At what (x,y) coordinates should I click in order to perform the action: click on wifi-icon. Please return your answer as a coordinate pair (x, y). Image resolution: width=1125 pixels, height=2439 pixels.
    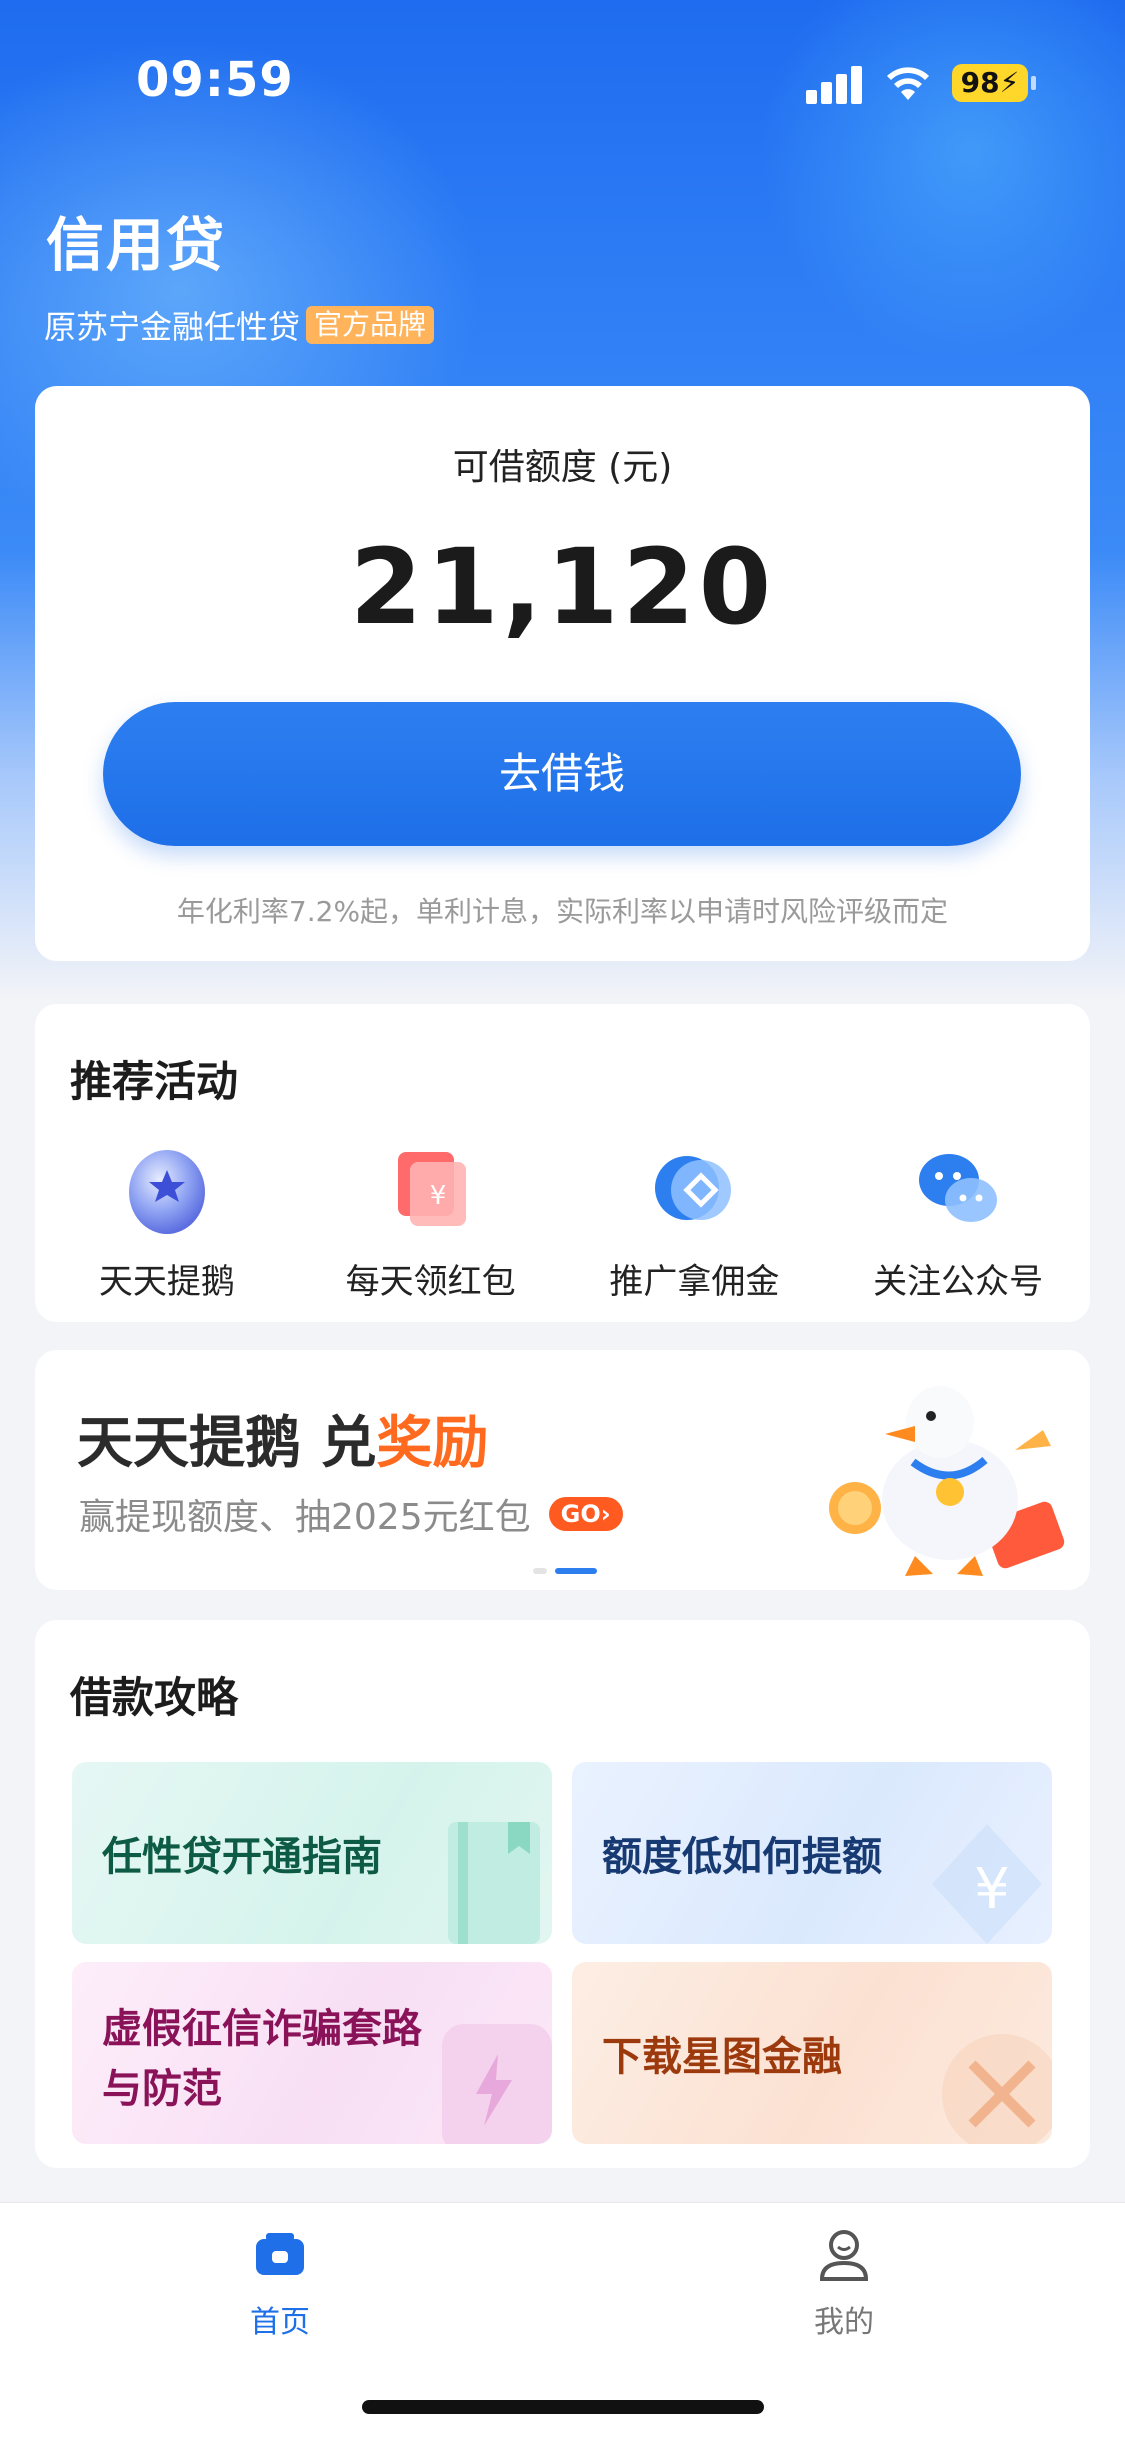
    Looking at the image, I should click on (908, 83).